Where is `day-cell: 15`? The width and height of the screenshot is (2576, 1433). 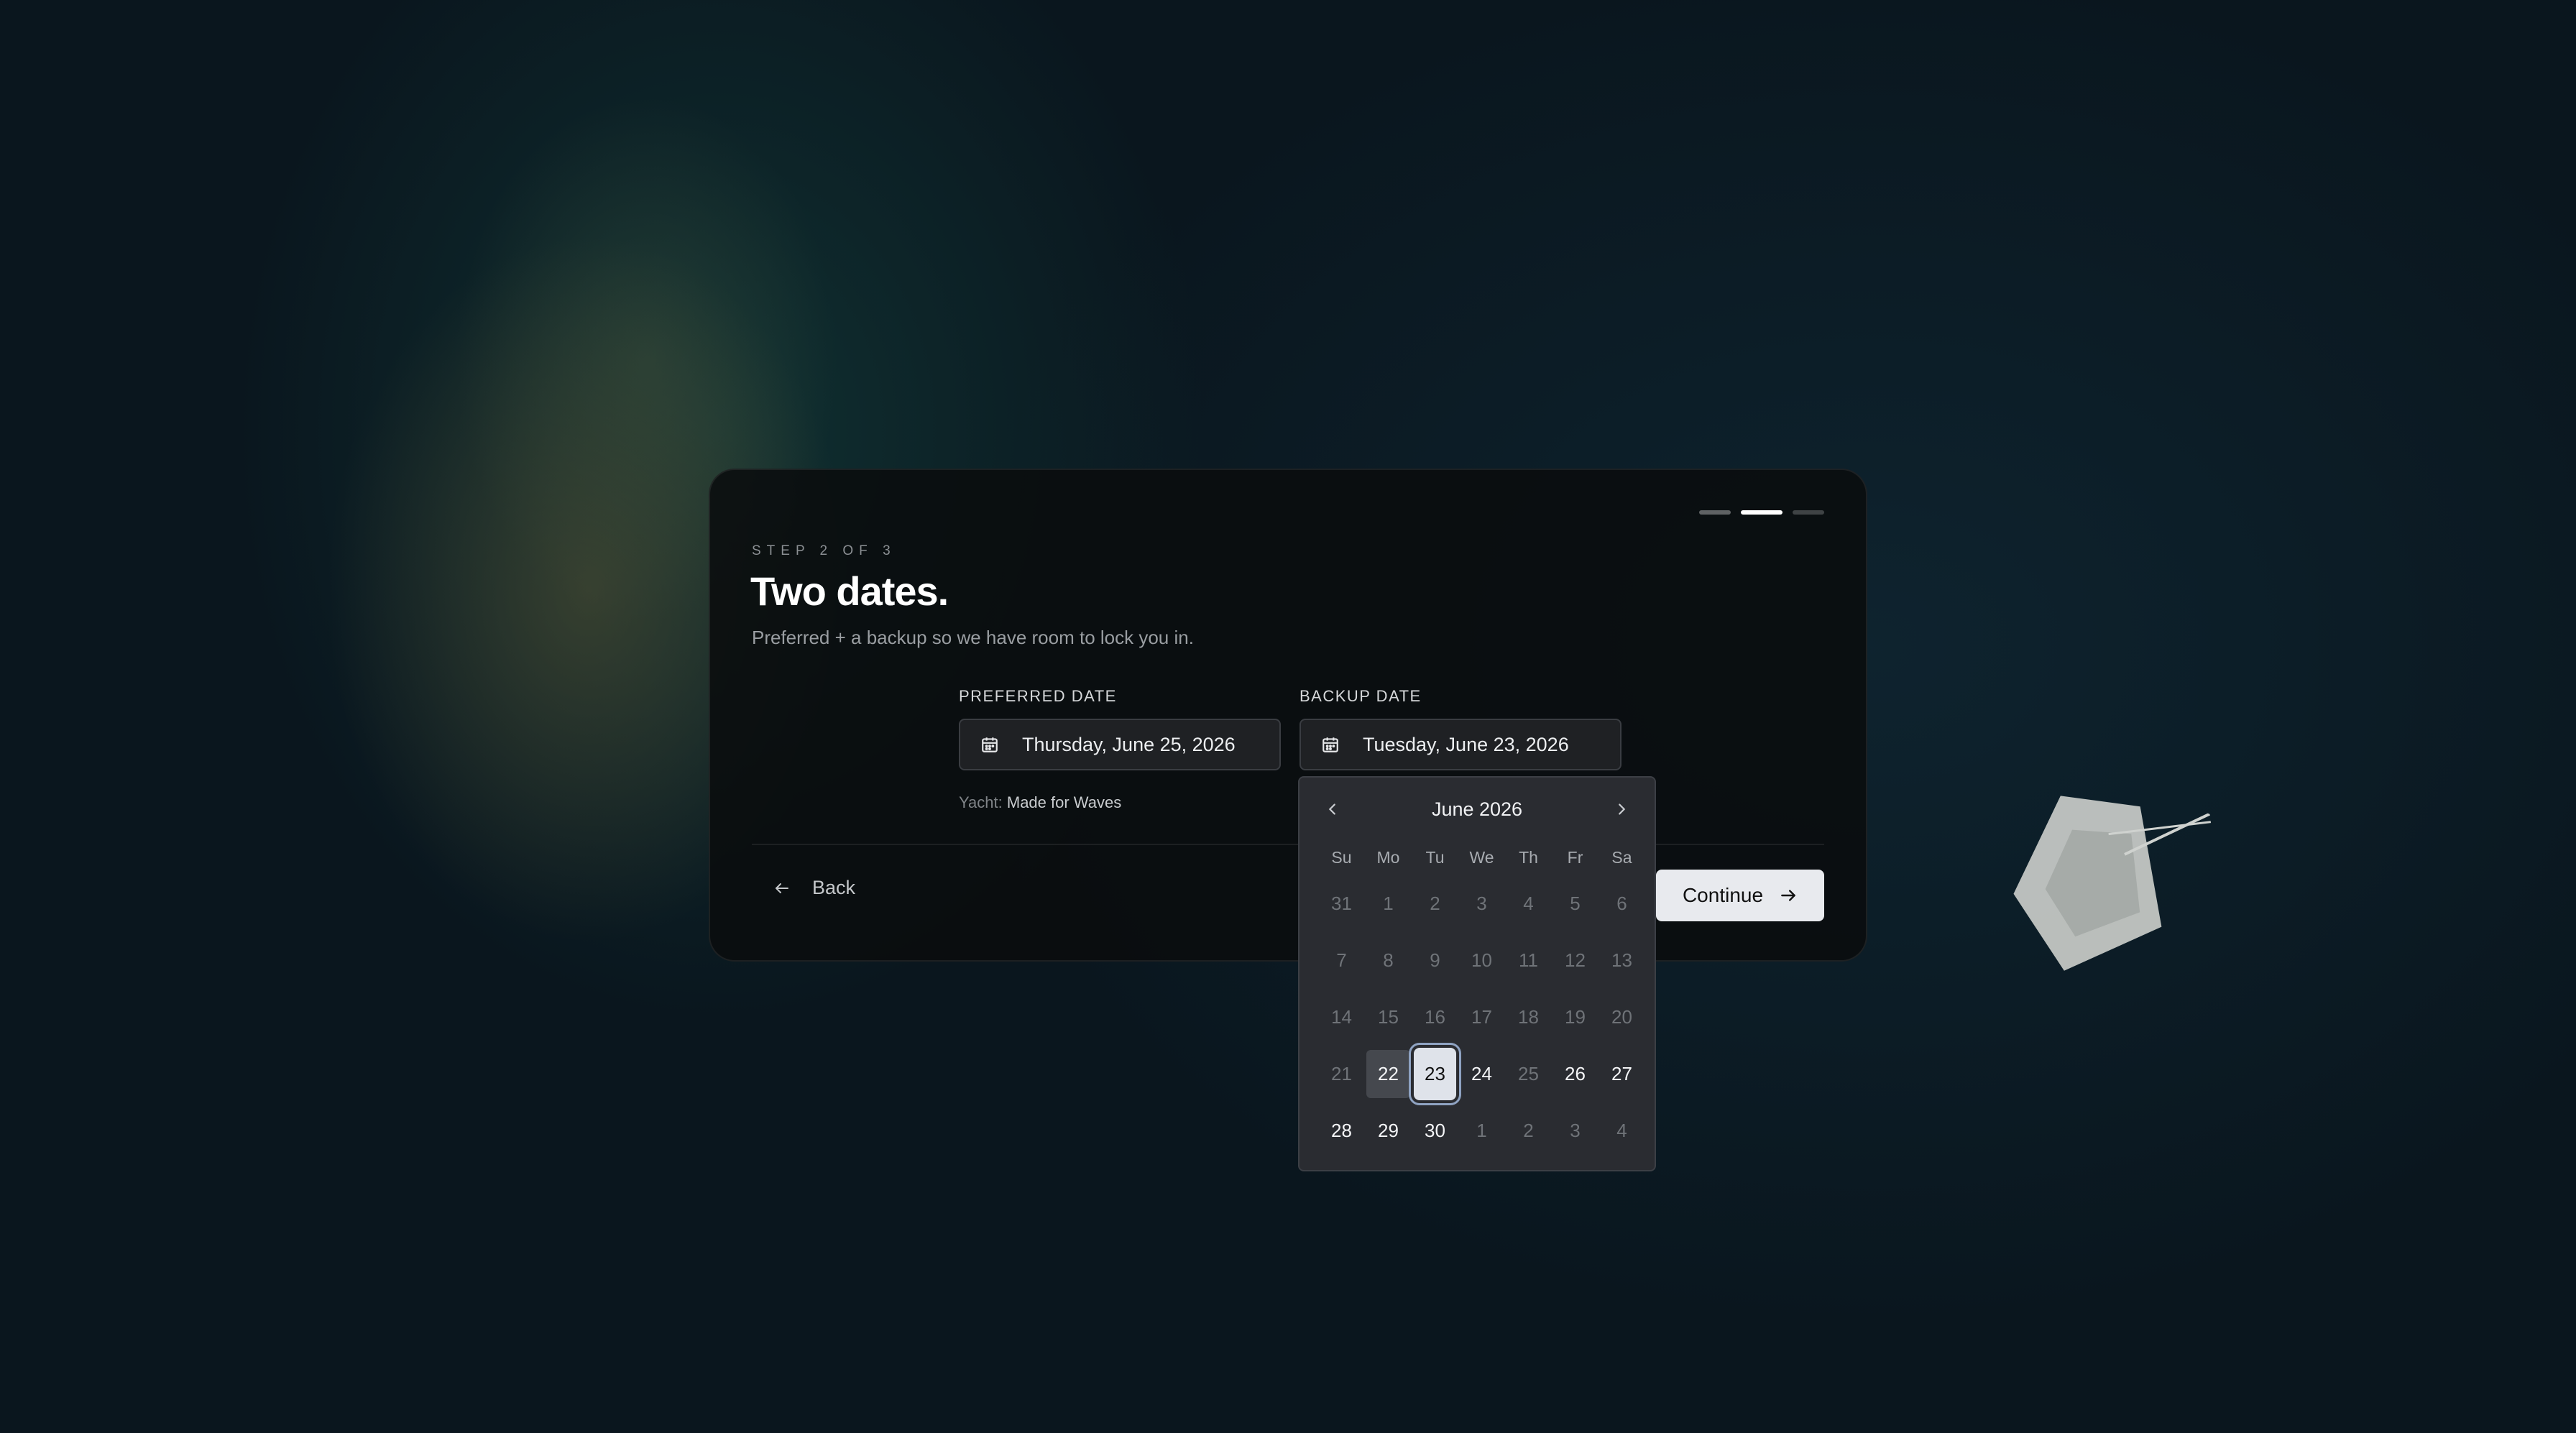
day-cell: 15 is located at coordinates (1388, 1017).